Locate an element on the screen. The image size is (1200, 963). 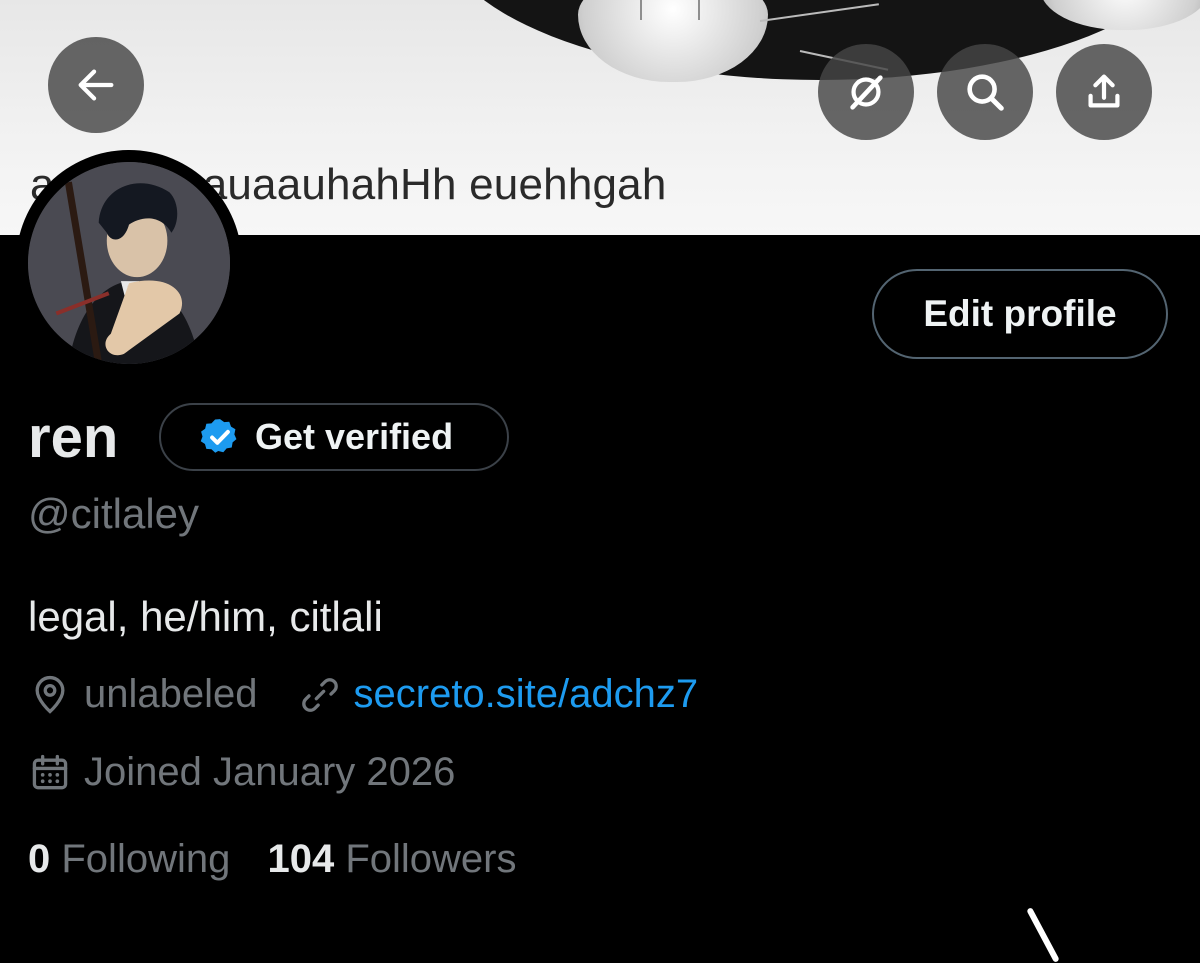
edit-profile-button: Edit profile is located at coordinates (1020, 314).